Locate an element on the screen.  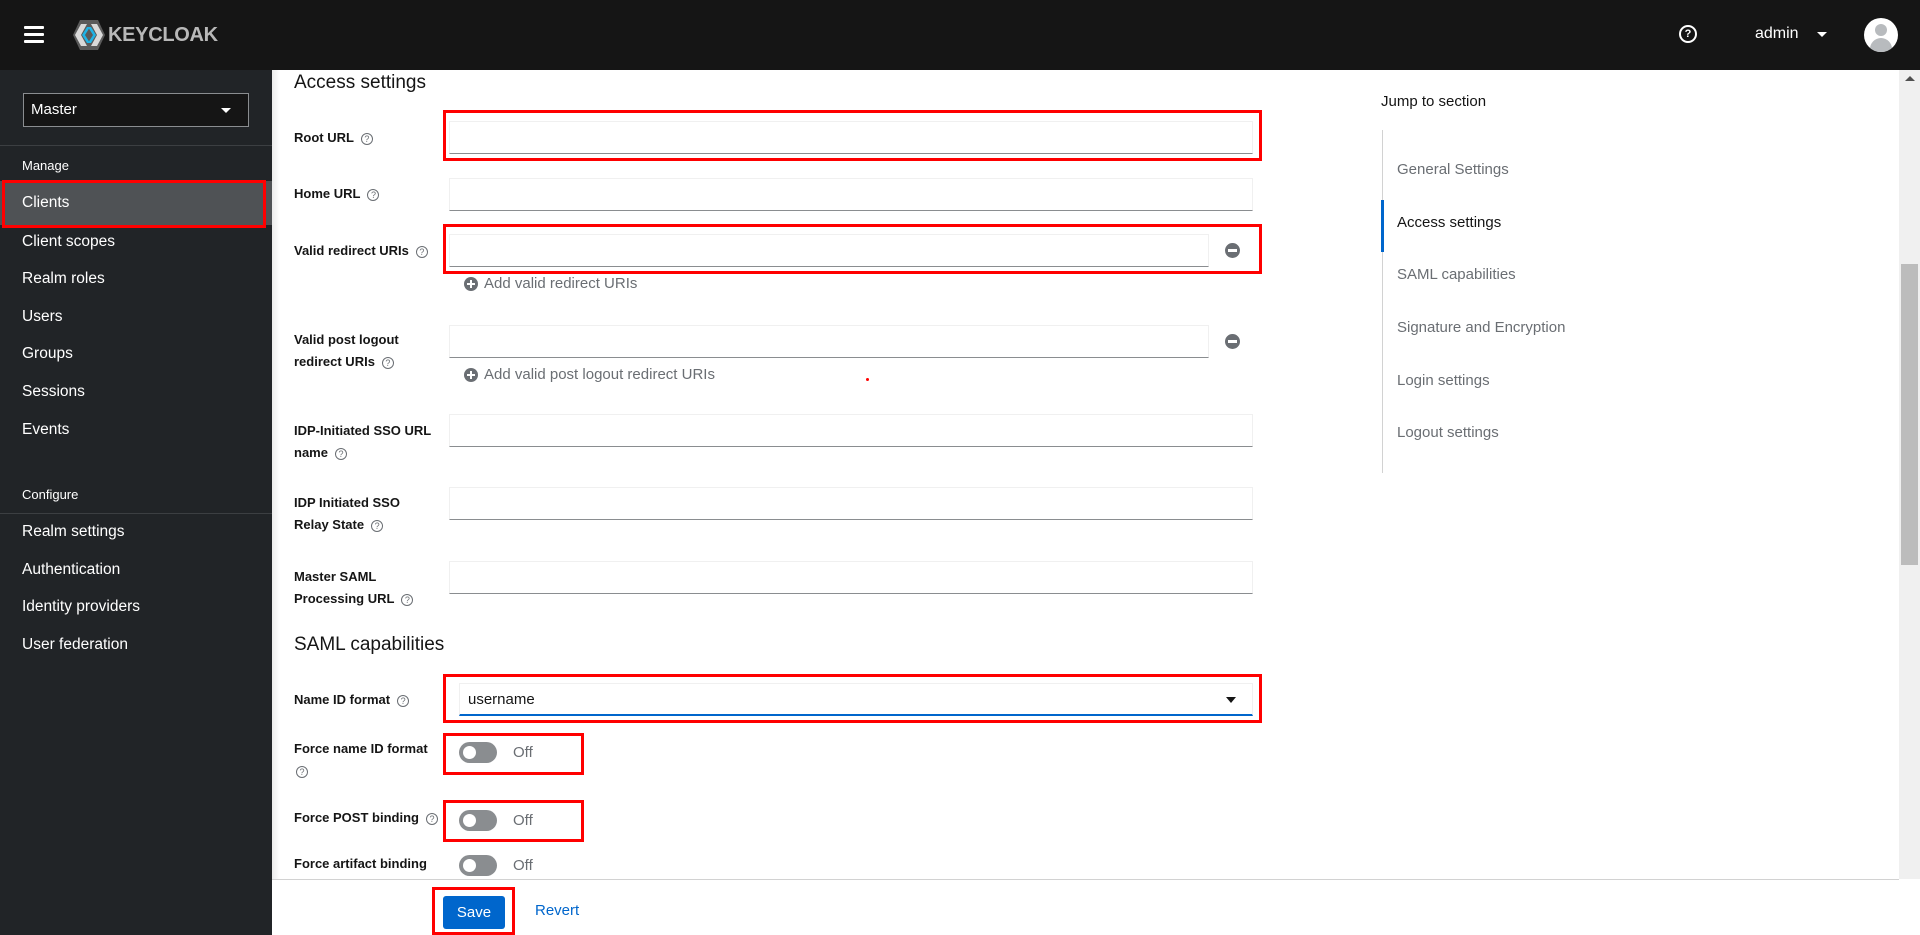
force-name-id-format-label: Force name ID format? is located at coordinates (369, 760).